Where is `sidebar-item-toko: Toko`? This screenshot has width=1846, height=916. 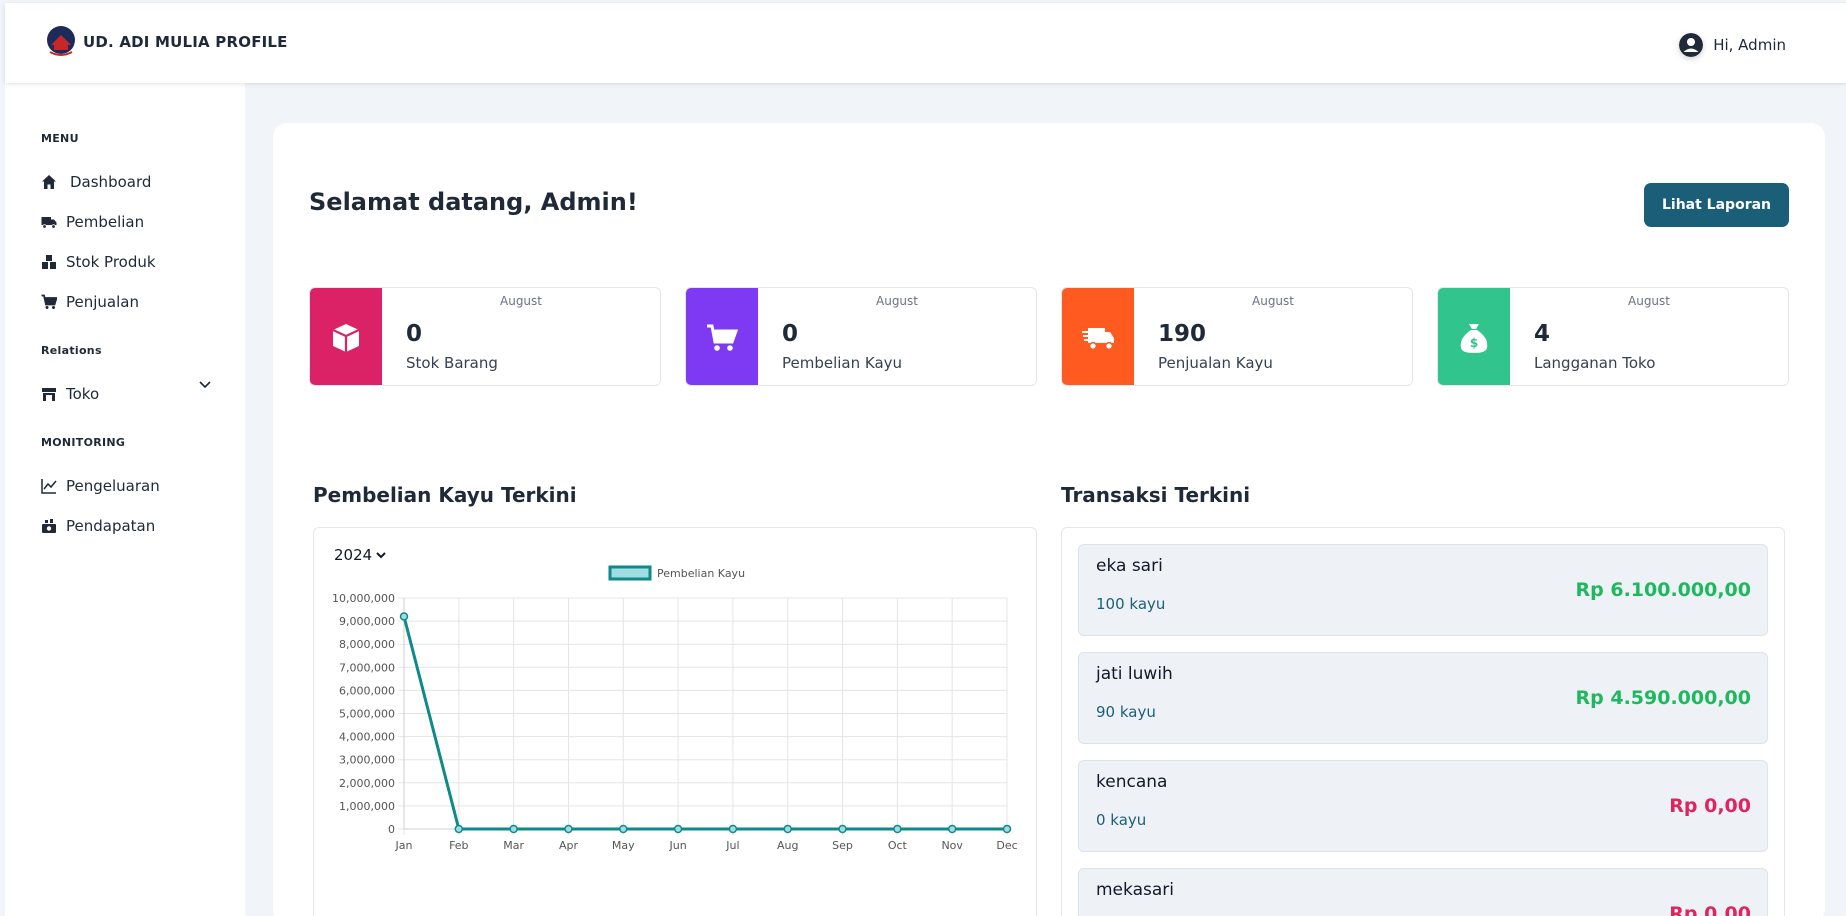
sidebar-item-toko: Toko is located at coordinates (70, 394).